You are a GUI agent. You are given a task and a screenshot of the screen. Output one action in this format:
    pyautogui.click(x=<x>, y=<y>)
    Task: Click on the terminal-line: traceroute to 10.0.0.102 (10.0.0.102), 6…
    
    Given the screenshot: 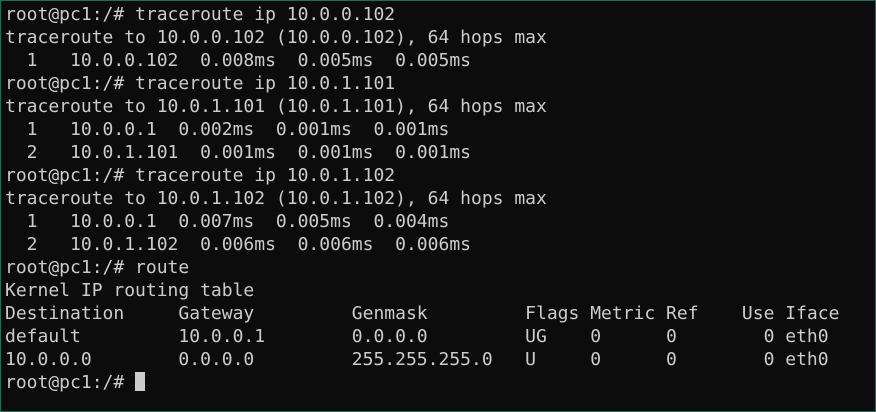 What is the action you would take?
    pyautogui.click(x=276, y=37)
    